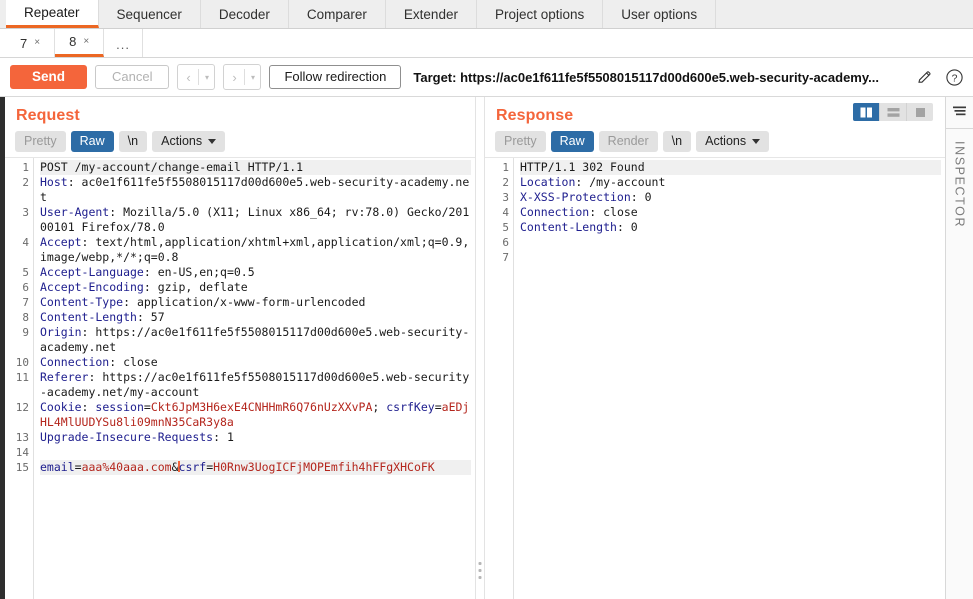  What do you see at coordinates (49, 77) in the screenshot?
I see `send-button: Send` at bounding box center [49, 77].